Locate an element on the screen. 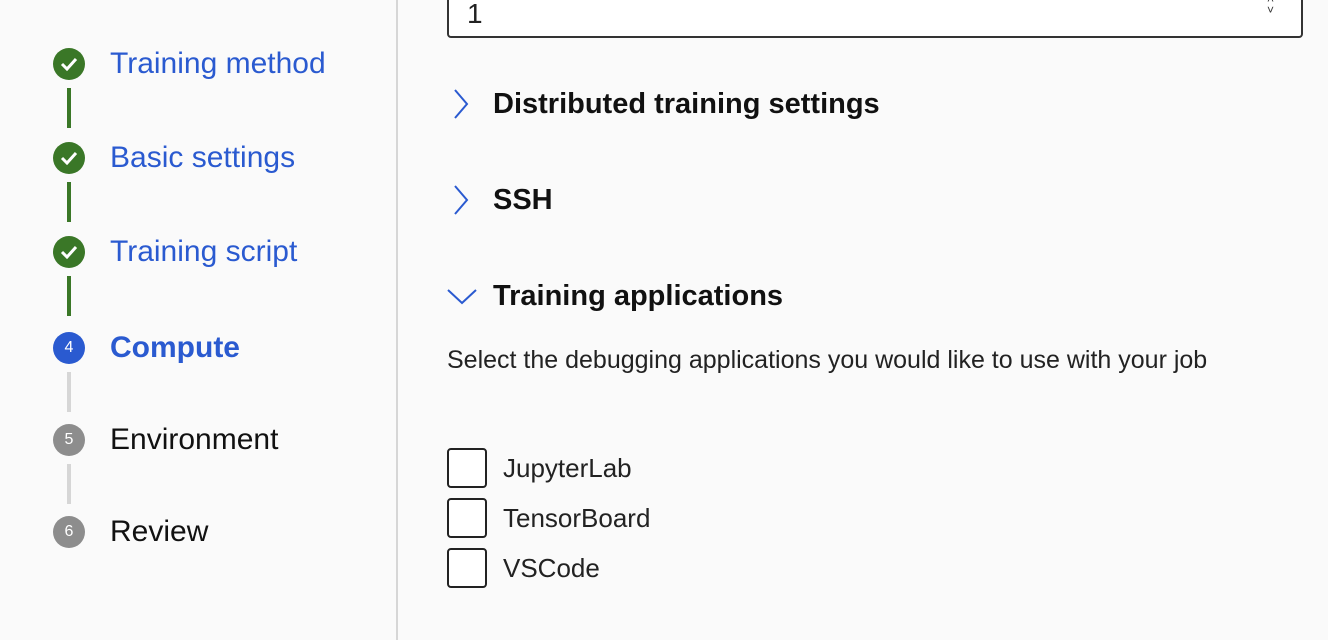  number-stepper: ˄˅ is located at coordinates (1270, 8).